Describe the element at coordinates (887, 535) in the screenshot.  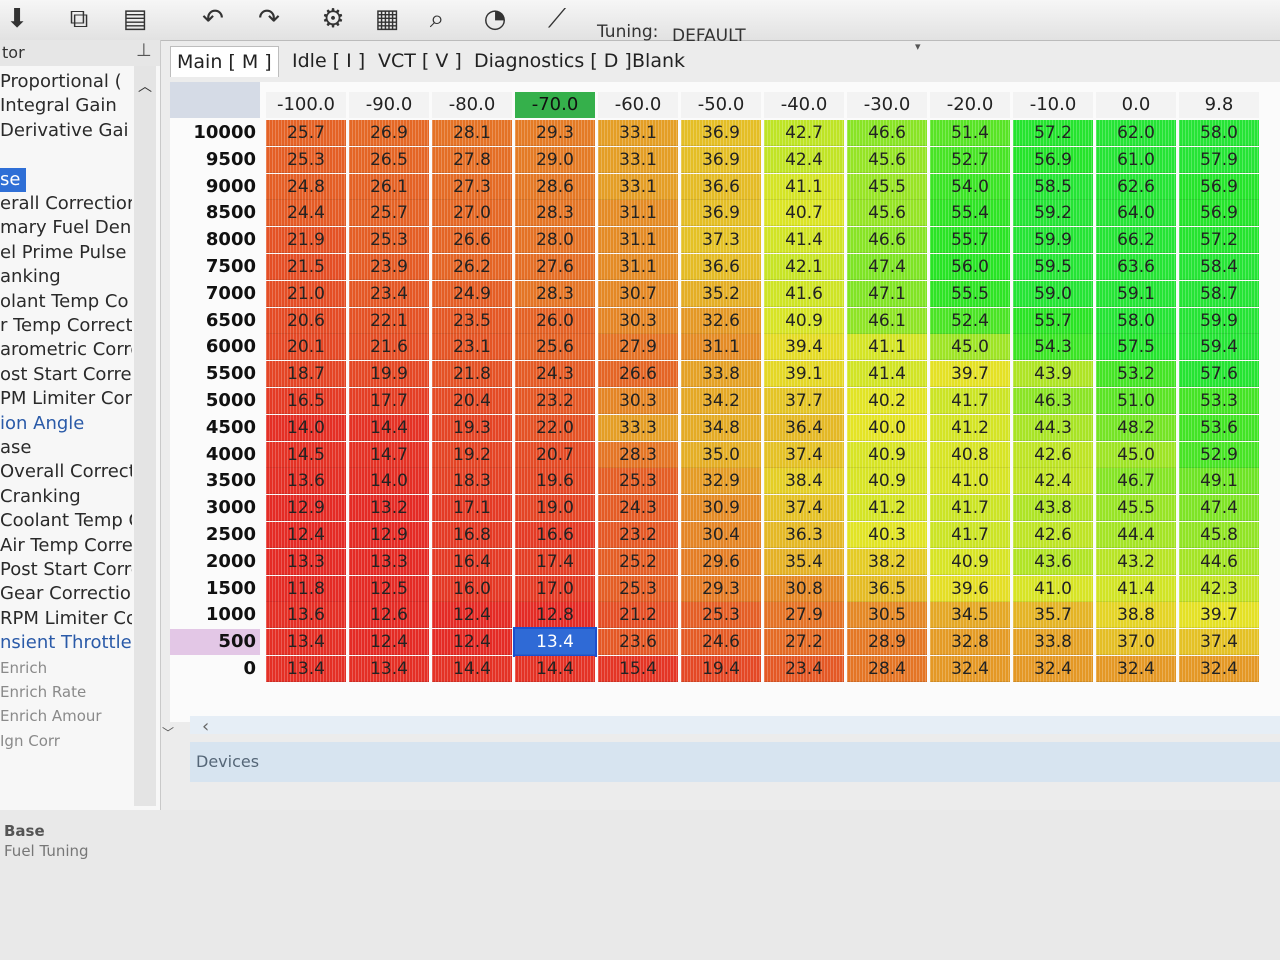
I see `table-cell: 40.3` at that location.